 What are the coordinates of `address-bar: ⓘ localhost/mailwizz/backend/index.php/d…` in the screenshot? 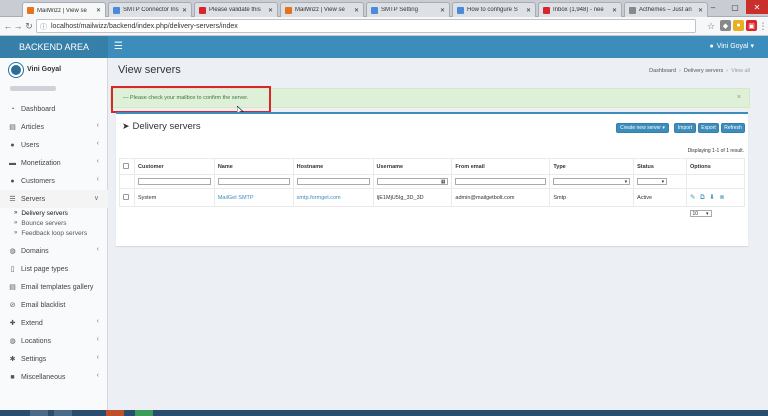 It's located at (366, 26).